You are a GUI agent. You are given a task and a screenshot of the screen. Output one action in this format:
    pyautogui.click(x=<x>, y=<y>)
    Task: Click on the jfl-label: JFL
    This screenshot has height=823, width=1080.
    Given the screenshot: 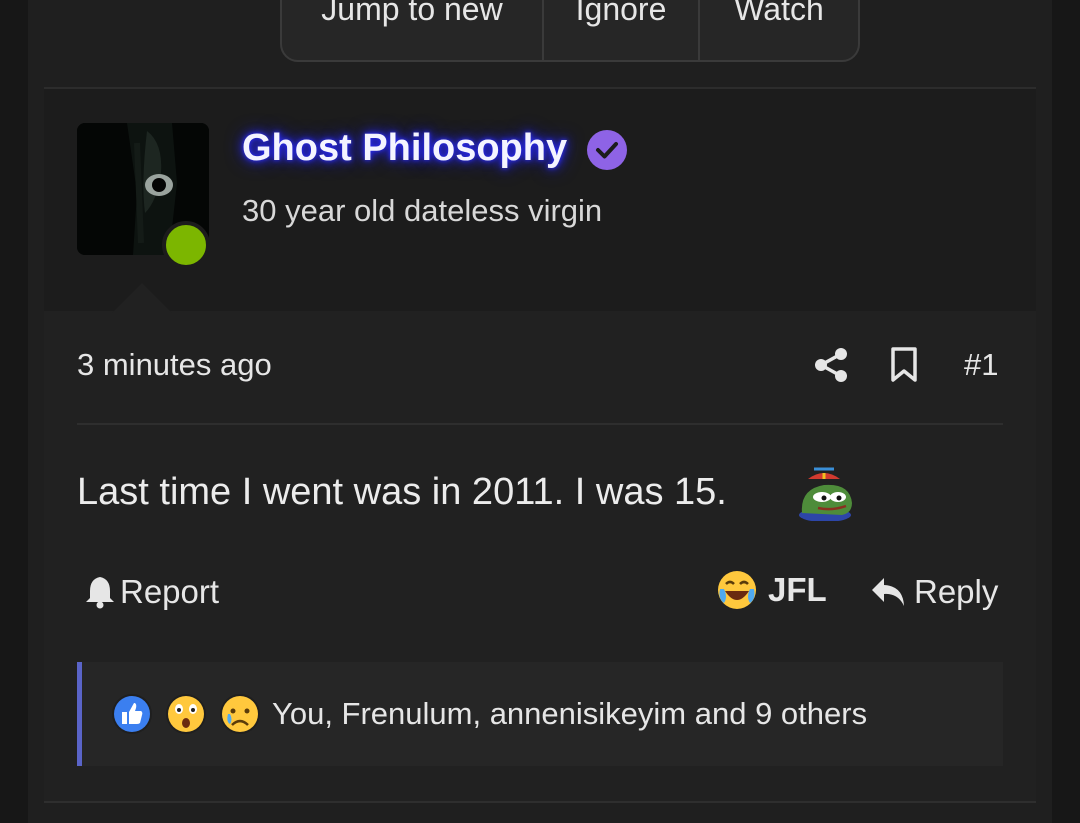 What is the action you would take?
    pyautogui.click(x=797, y=589)
    